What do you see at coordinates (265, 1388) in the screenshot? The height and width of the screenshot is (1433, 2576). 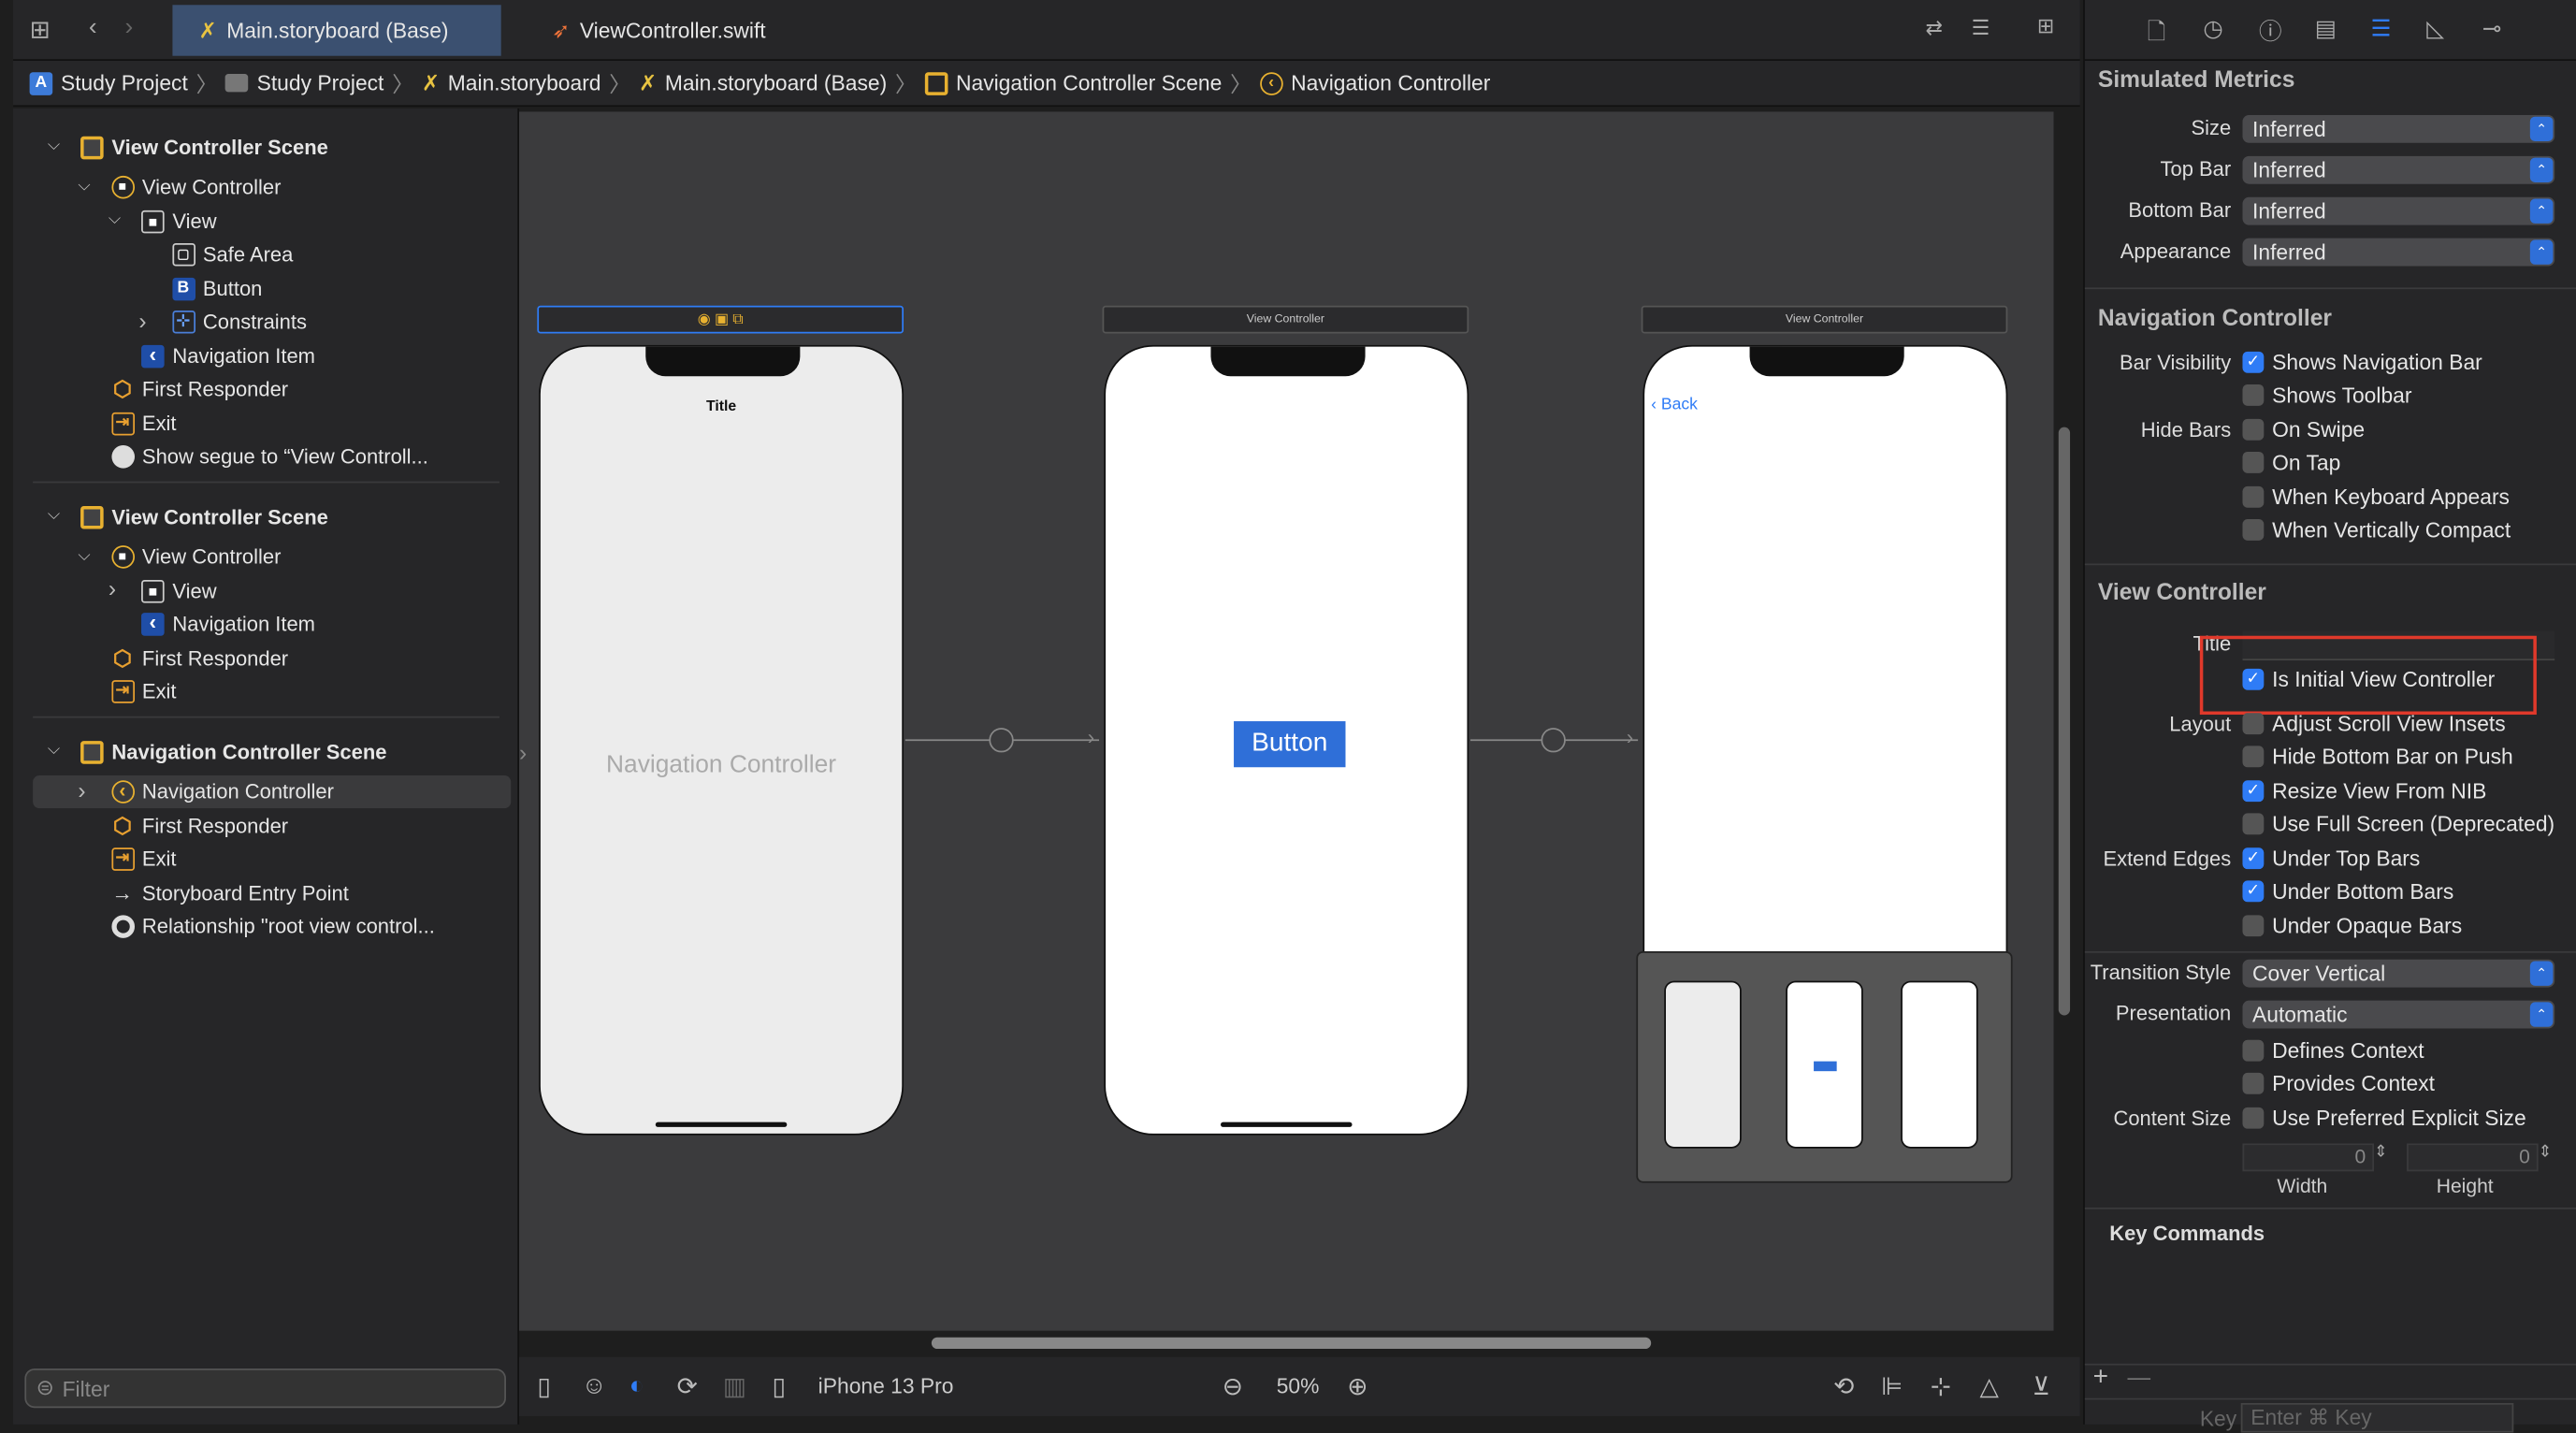 I see `filter-input: ⊜ Filter` at bounding box center [265, 1388].